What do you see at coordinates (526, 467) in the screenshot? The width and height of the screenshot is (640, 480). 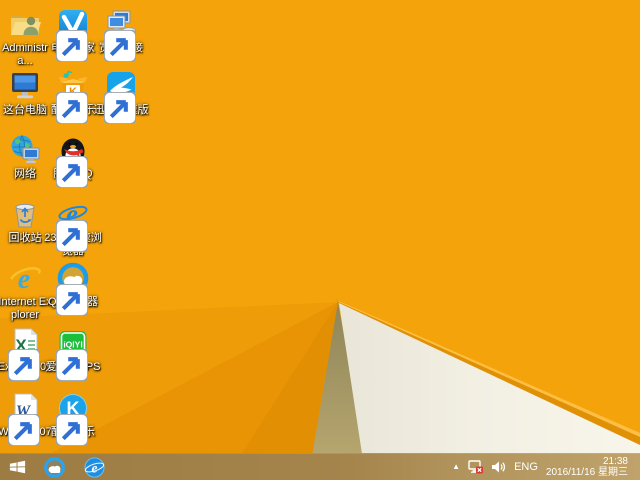 I see `language-indicator: ENG` at bounding box center [526, 467].